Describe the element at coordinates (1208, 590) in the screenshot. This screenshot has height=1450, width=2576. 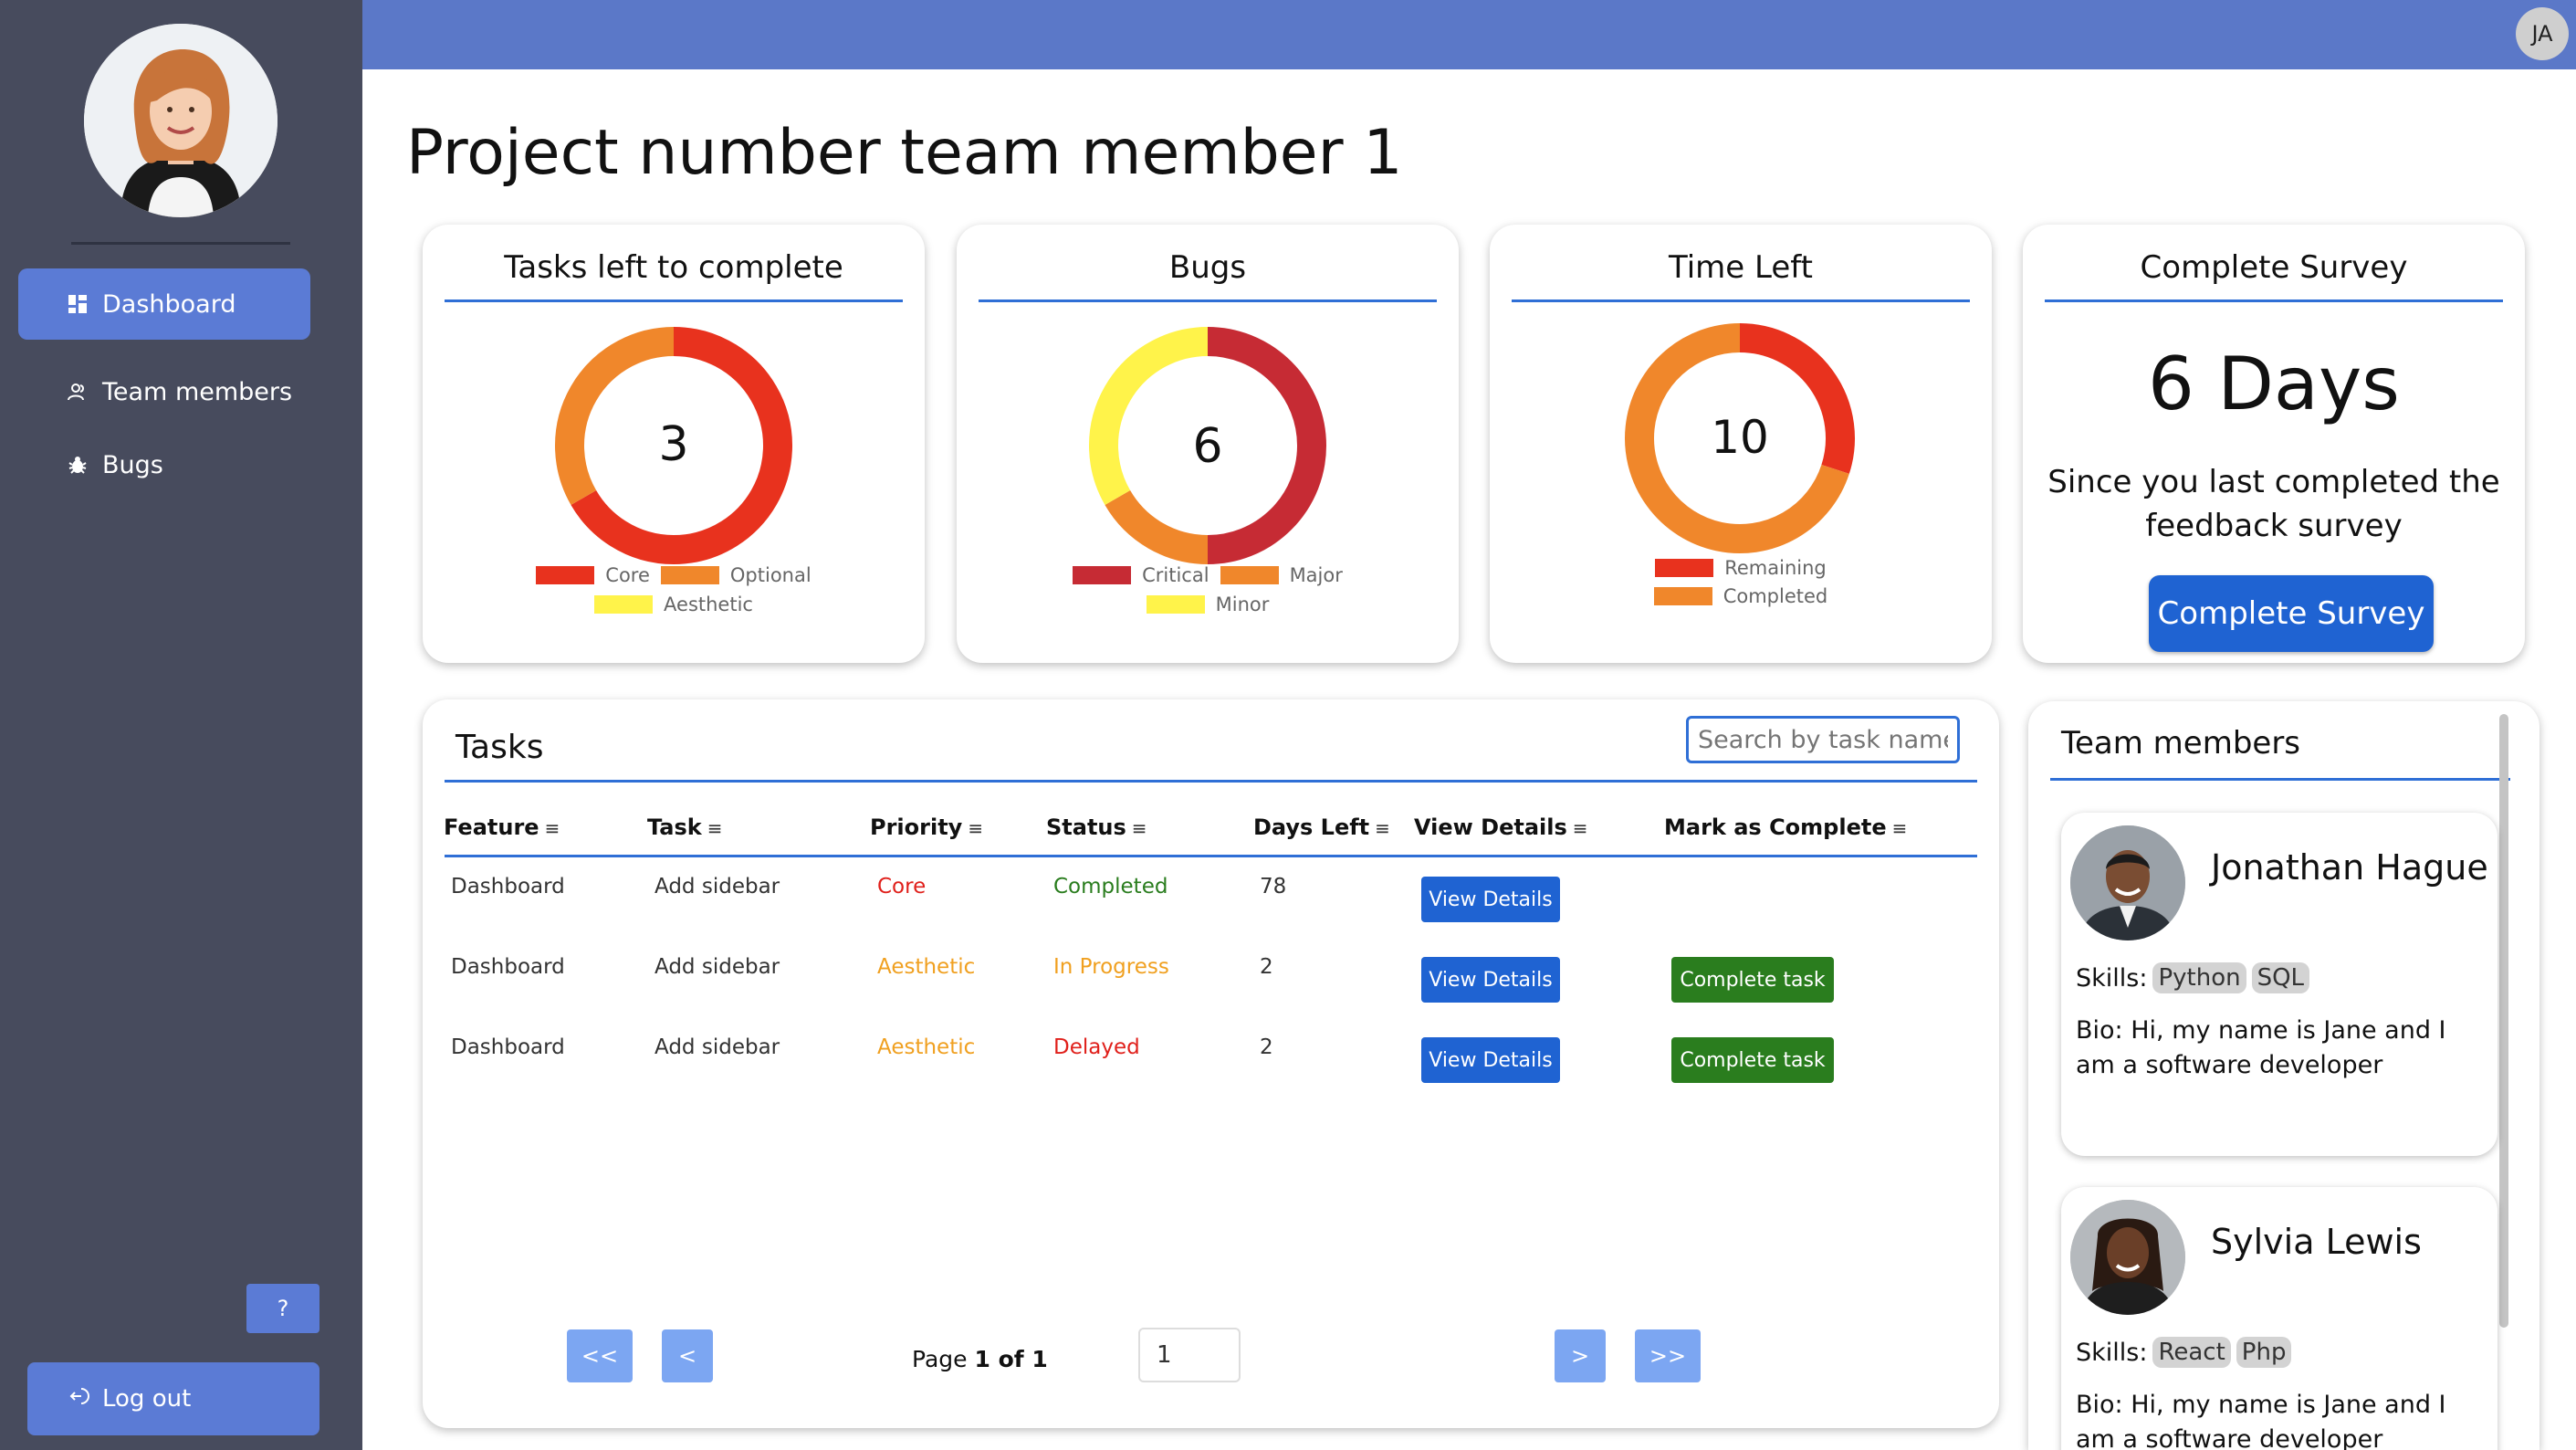
I see `bugs-legend: Critical Major Minor` at that location.